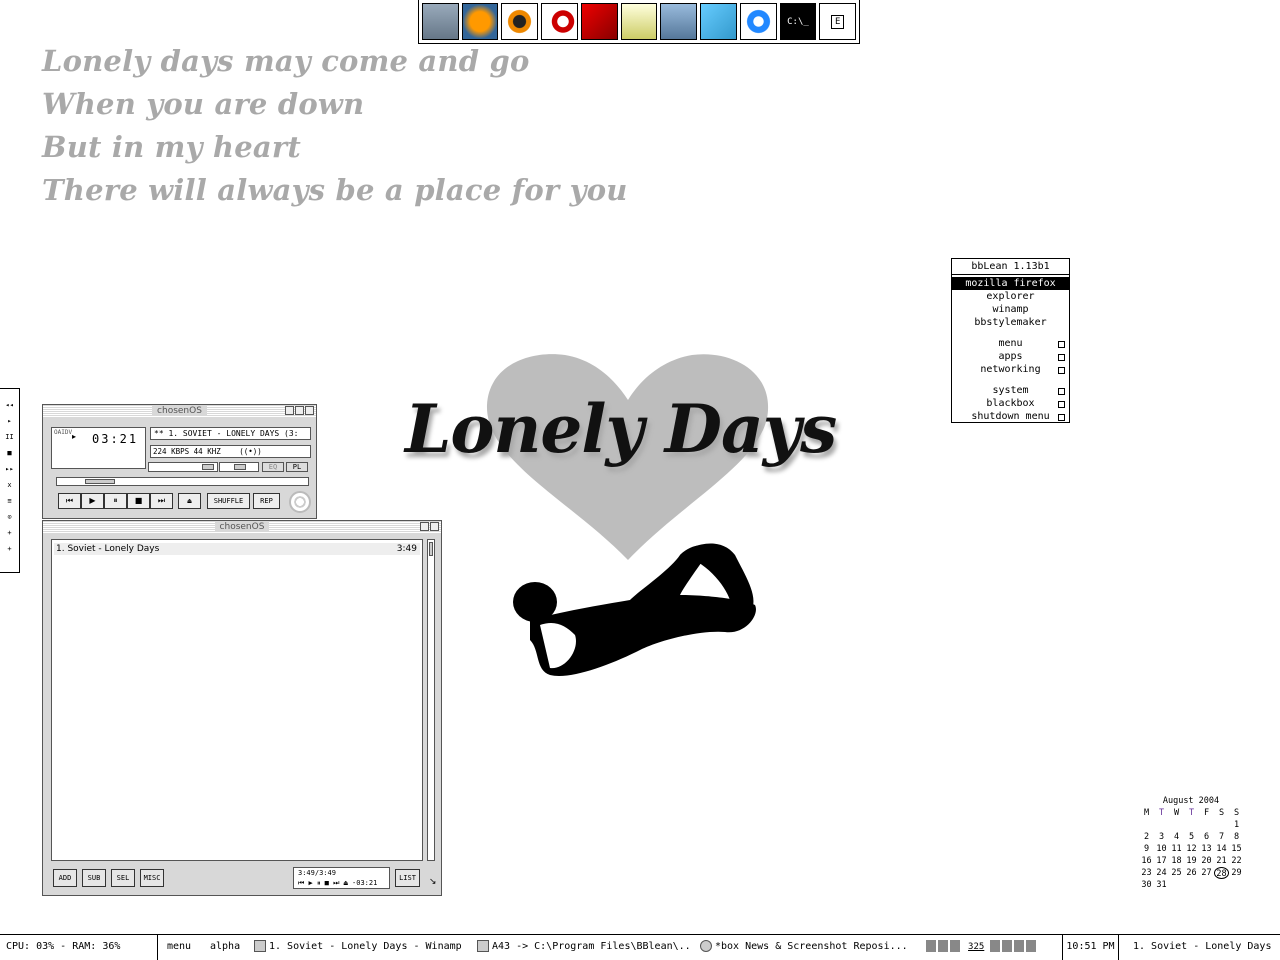 The height and width of the screenshot is (960, 1280). I want to click on volume-slider, so click(183, 467).